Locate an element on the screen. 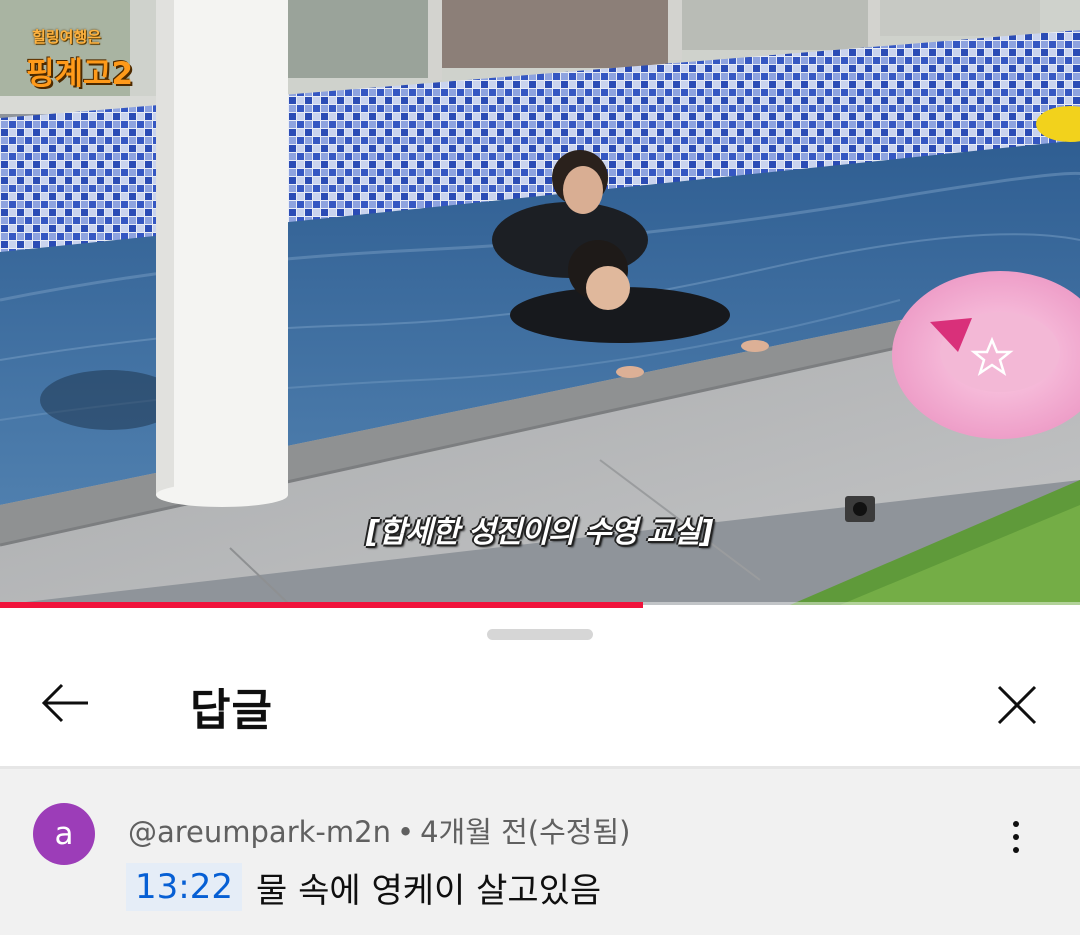 This screenshot has height=935, width=1080. close-button is located at coordinates (1017, 705).